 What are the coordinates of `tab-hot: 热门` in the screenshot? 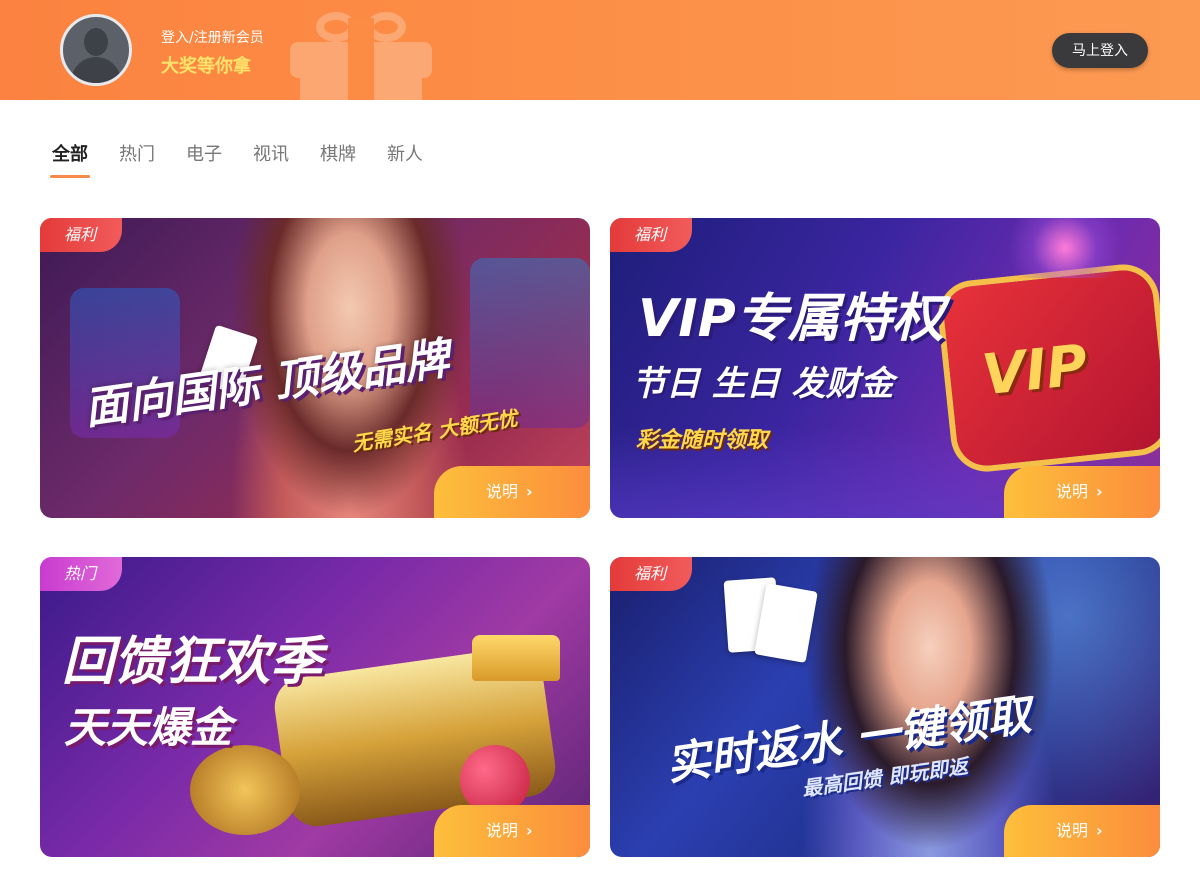 It's located at (137, 160).